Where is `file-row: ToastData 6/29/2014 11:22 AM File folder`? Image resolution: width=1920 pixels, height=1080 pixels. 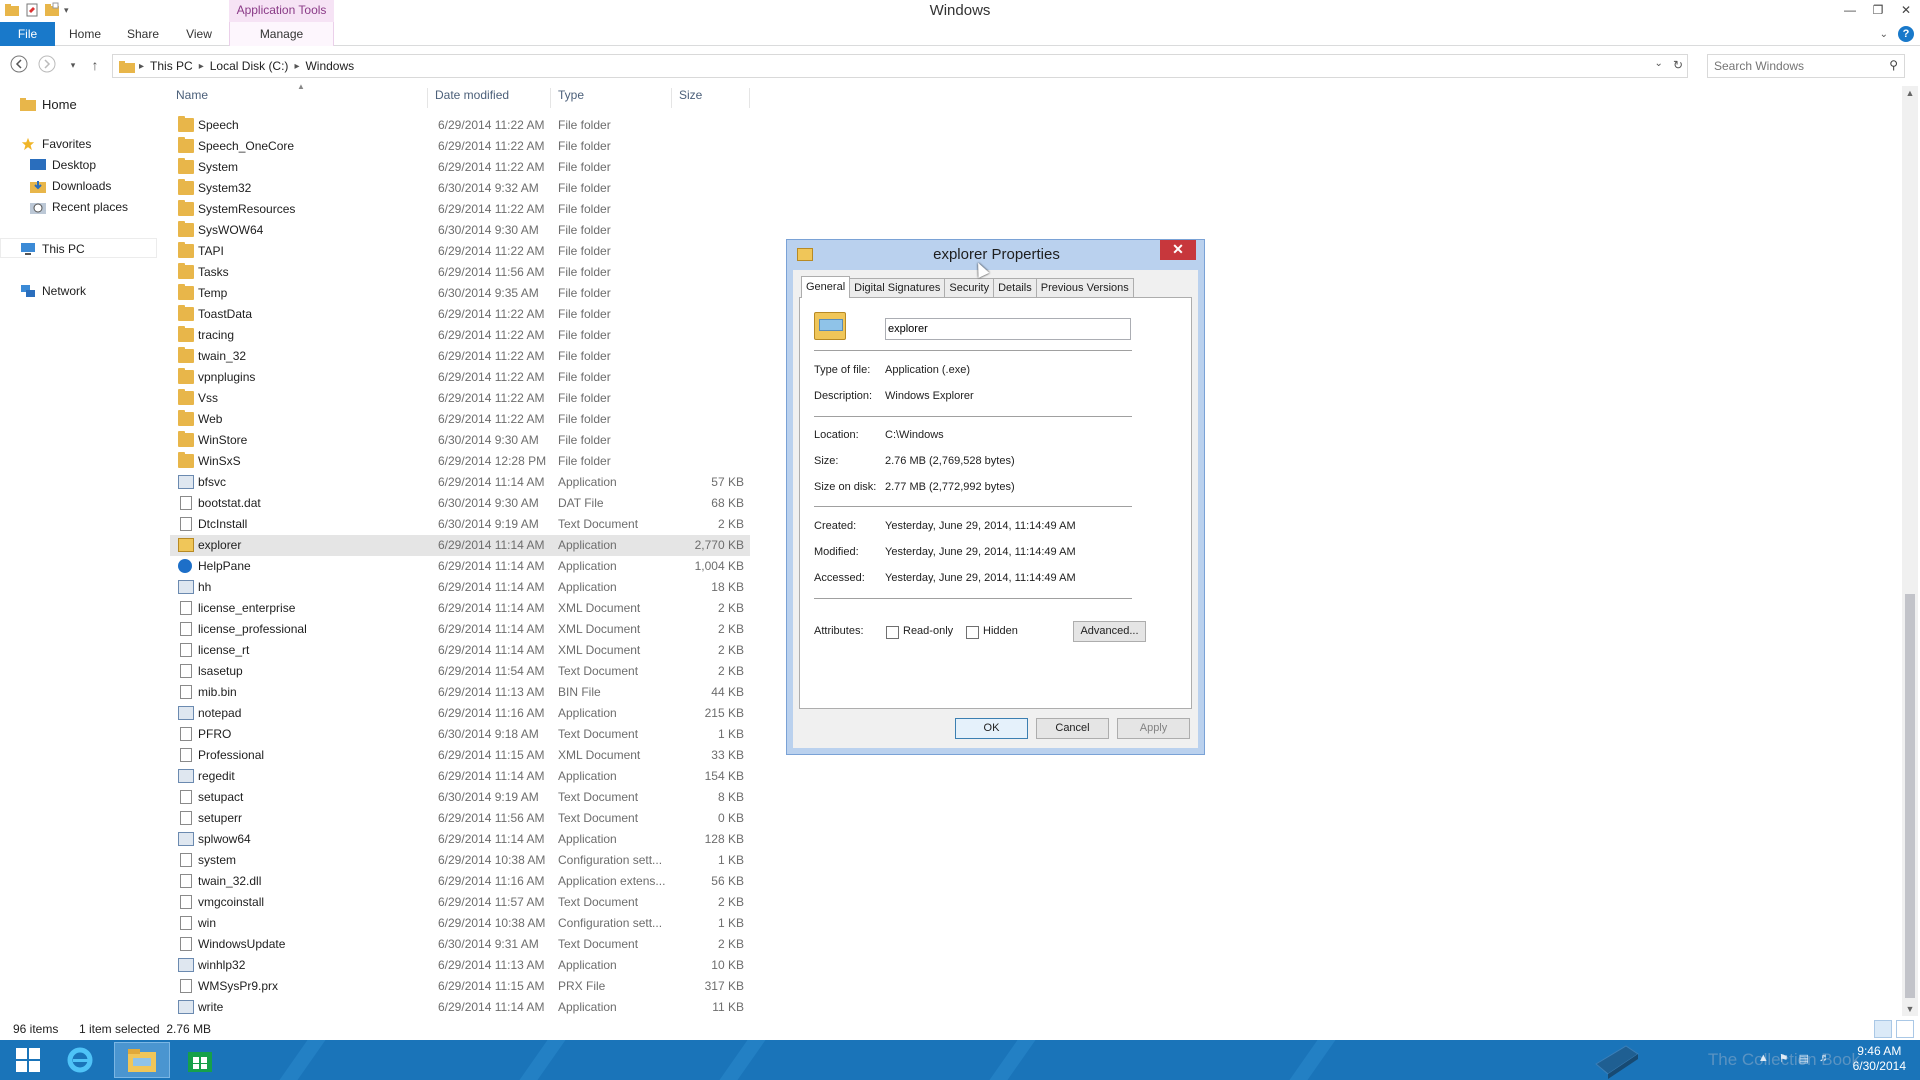
file-row: ToastData 6/29/2014 11:22 AM File folder is located at coordinates (460, 314).